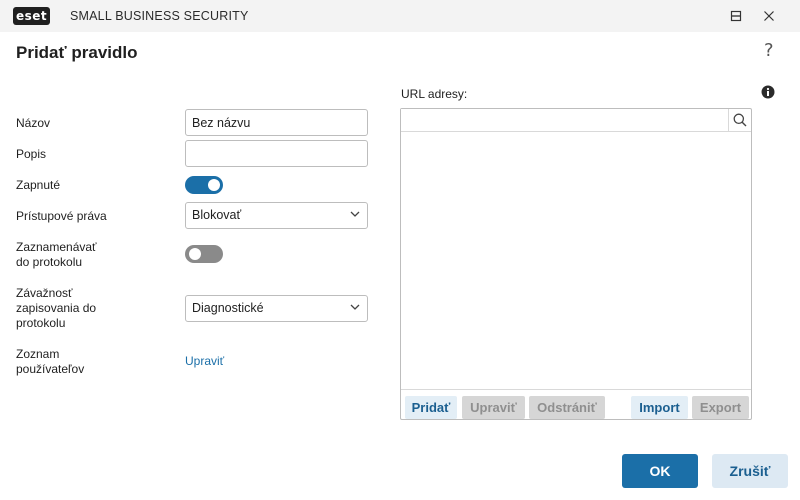 The height and width of the screenshot is (500, 800). I want to click on cancel-button: Zrušiť, so click(750, 471).